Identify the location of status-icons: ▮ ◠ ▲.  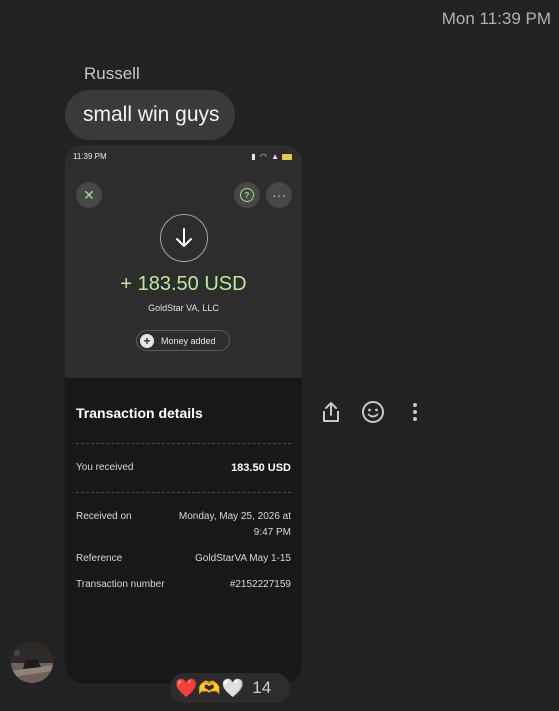
(271, 156).